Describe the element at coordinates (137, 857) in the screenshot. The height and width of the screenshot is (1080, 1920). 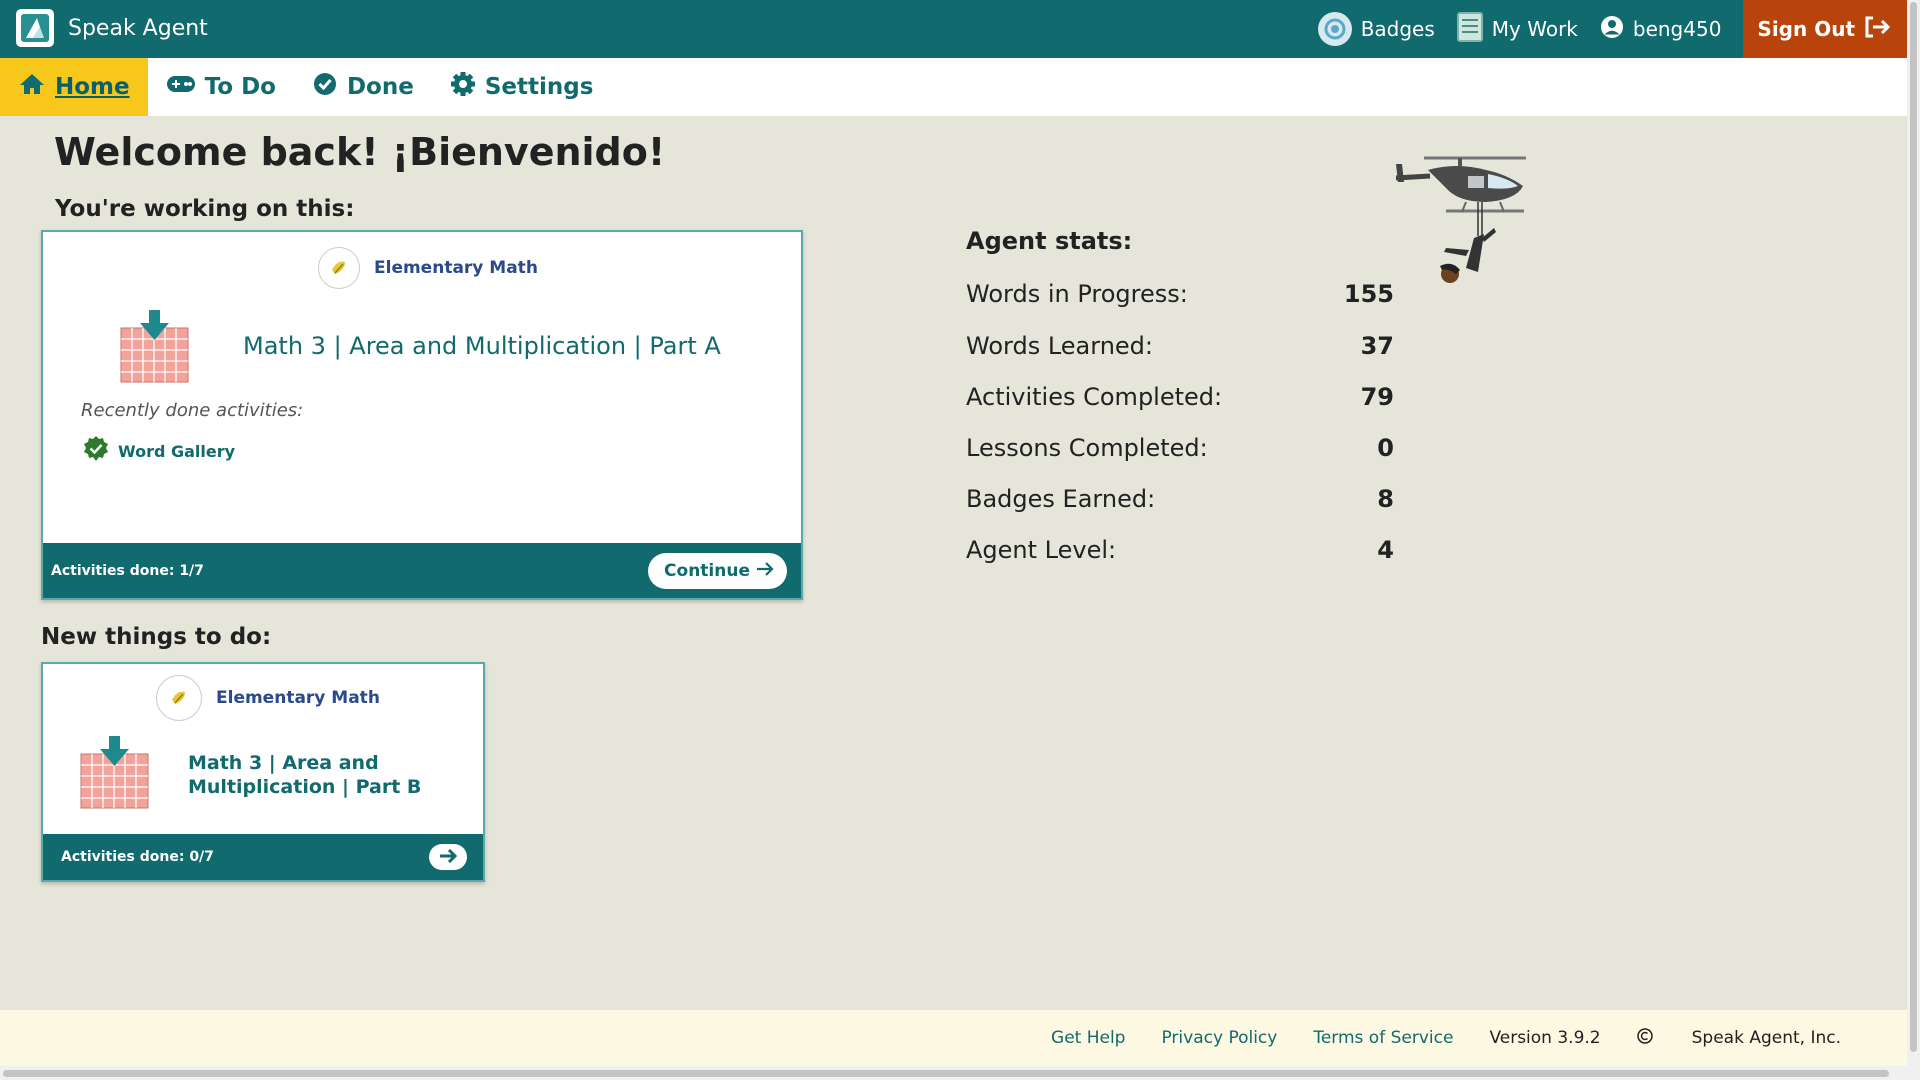
I see `activities-done: Activities done: 0/7` at that location.